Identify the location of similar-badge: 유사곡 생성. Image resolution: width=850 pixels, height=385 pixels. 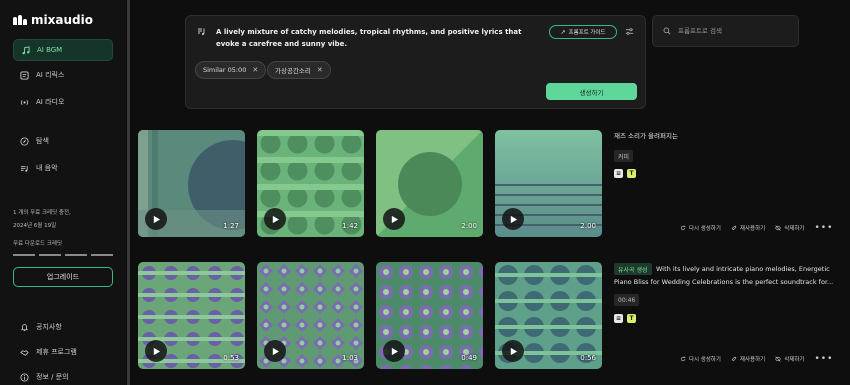
(633, 269).